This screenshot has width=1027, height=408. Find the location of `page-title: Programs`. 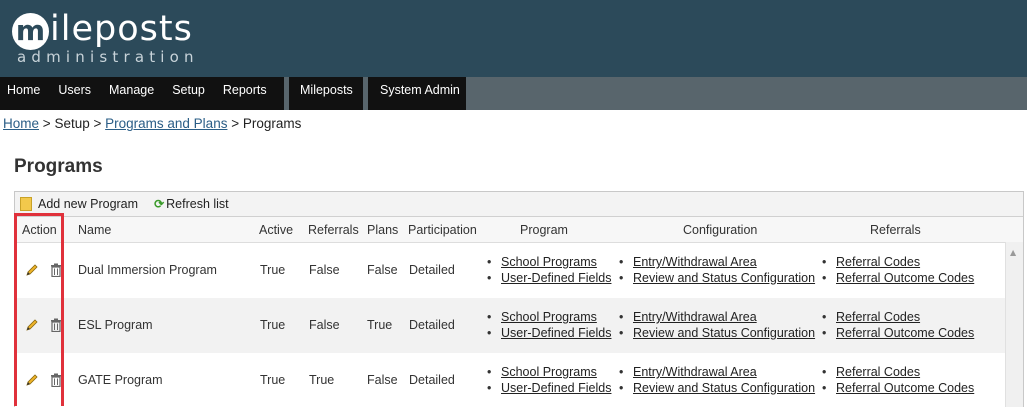

page-title: Programs is located at coordinates (58, 166).